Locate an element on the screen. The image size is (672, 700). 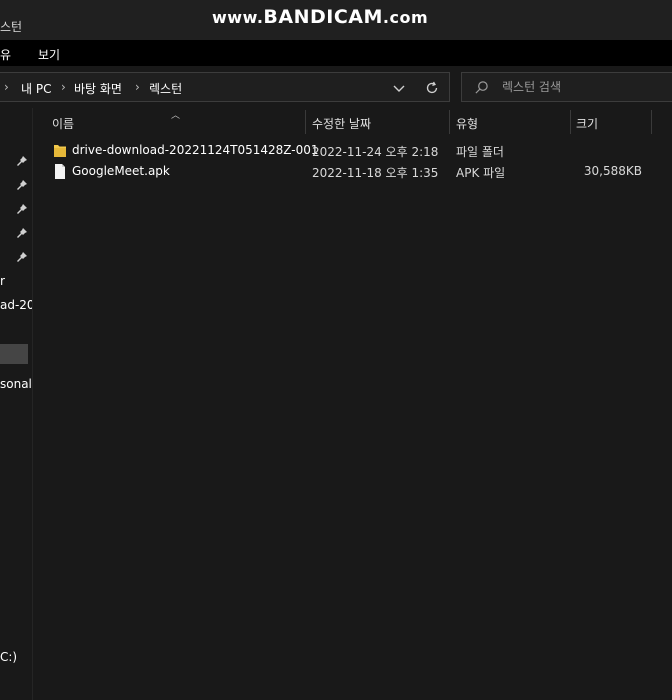
column-header-size: 크기 is located at coordinates (611, 122).